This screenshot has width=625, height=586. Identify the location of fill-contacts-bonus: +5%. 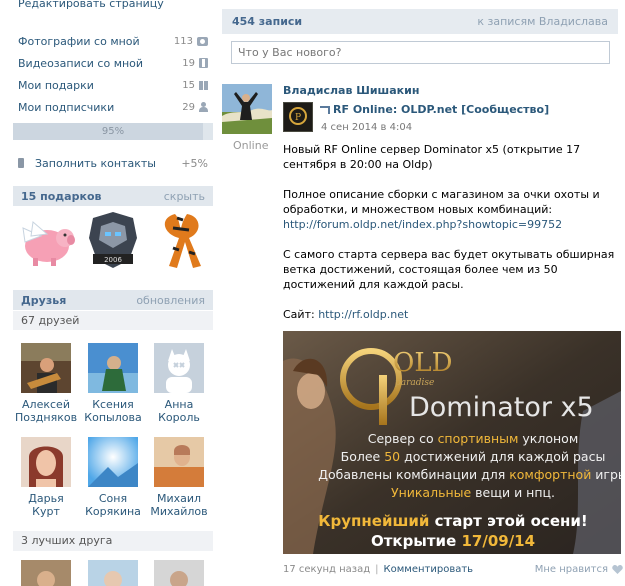
(194, 163).